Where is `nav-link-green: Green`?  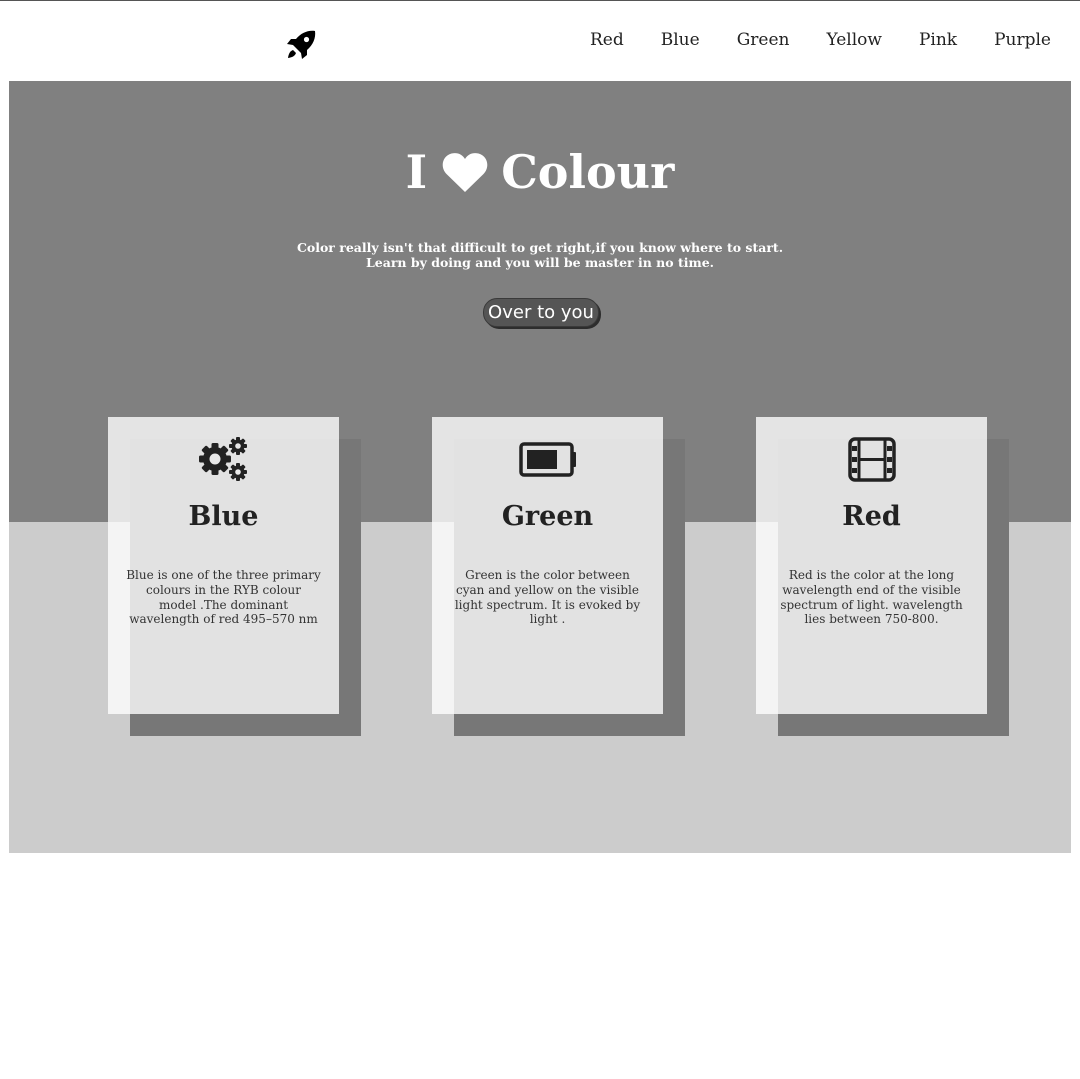
nav-link-green: Green is located at coordinates (763, 40).